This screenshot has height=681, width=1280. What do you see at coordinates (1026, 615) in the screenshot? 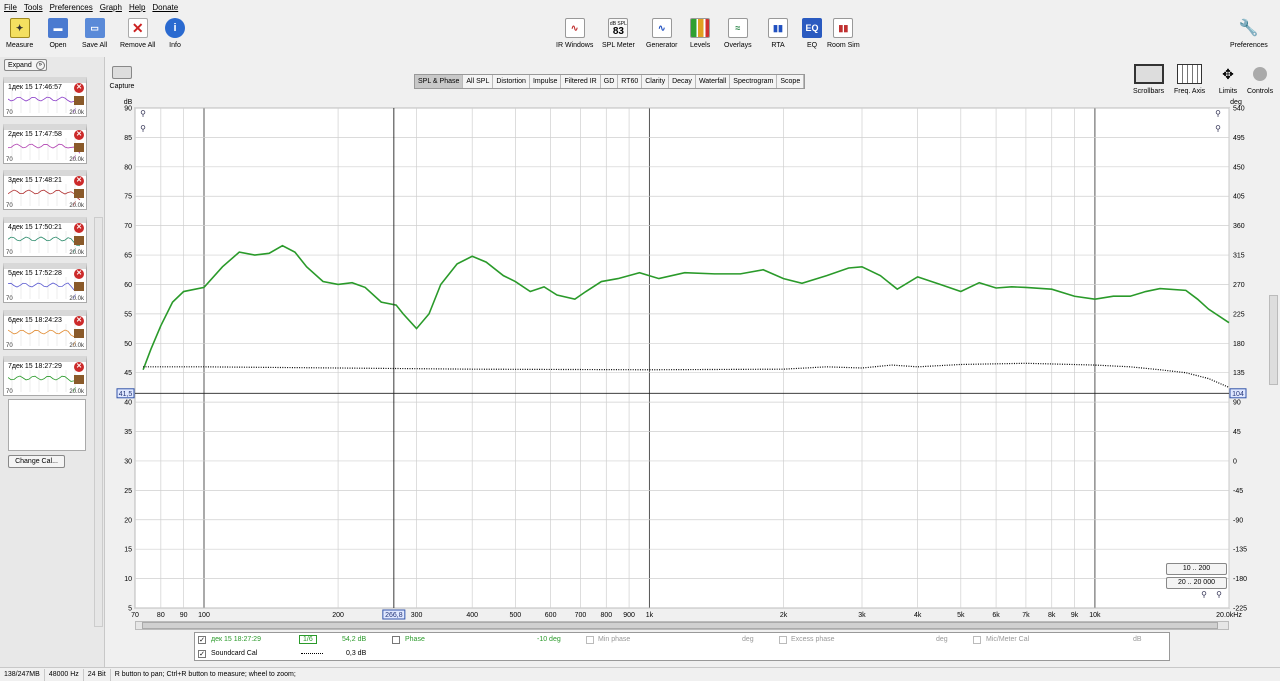
I see `x-tick-label: 7k` at bounding box center [1026, 615].